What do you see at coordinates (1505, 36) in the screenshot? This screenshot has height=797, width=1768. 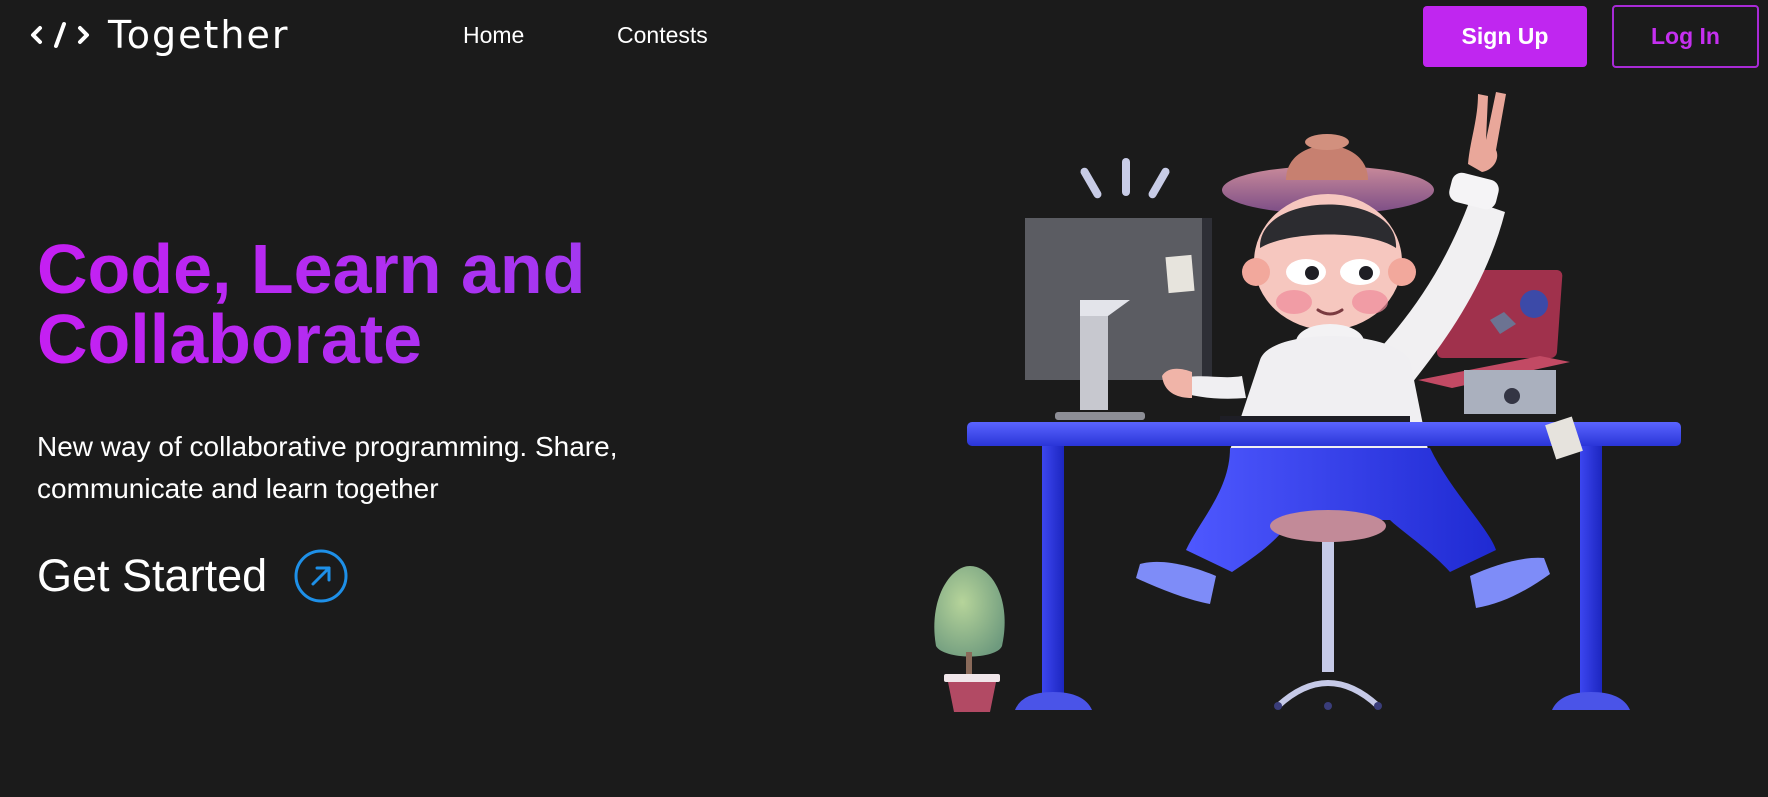 I see `sign-up-button: Sign Up` at bounding box center [1505, 36].